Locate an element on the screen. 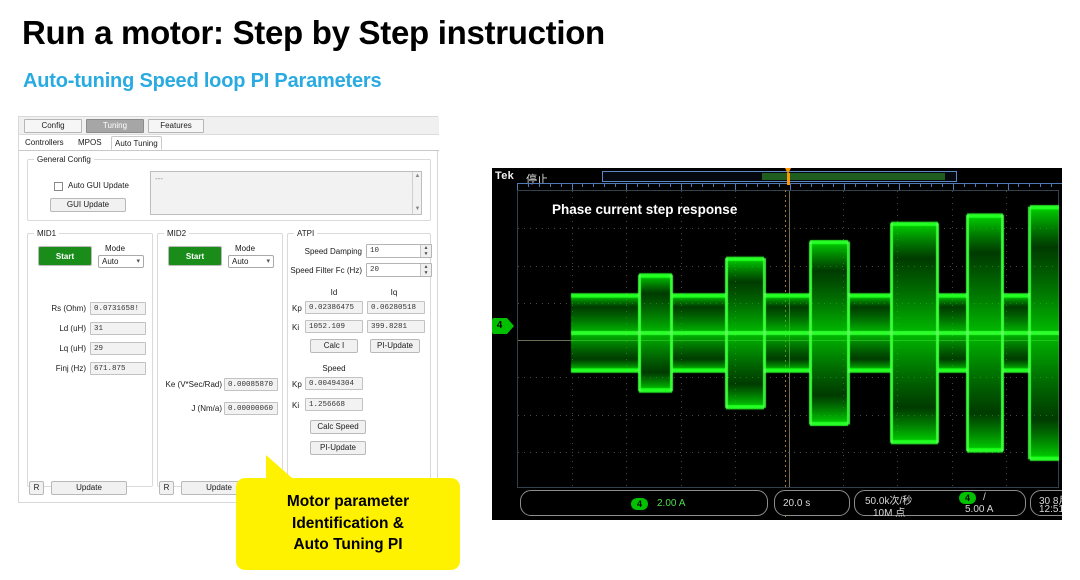  mid1-rs-value: 0.0731658! is located at coordinates (118, 308).